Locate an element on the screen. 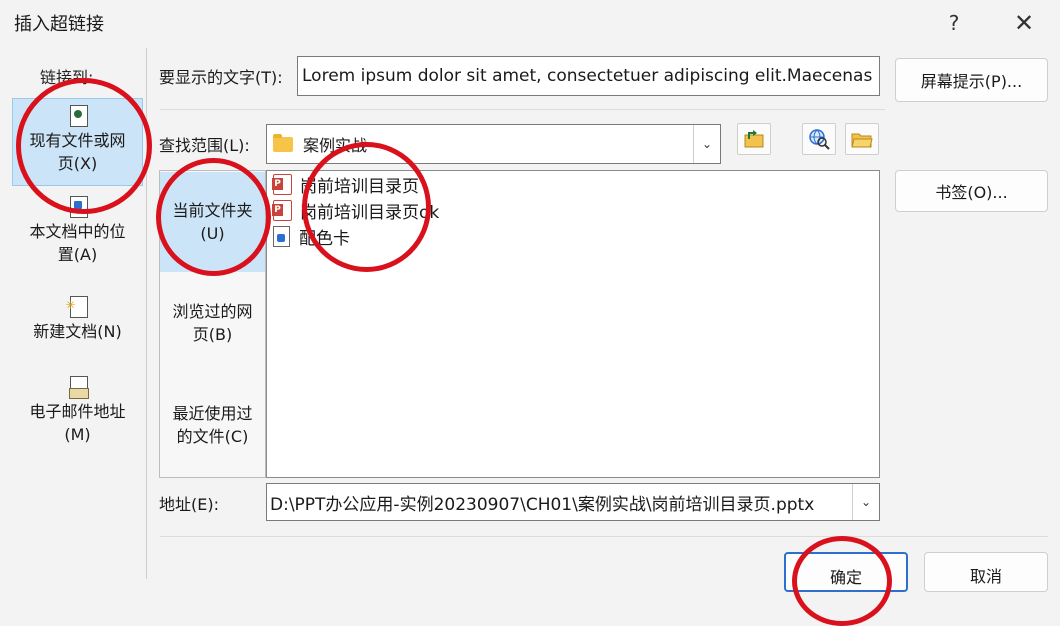 The height and width of the screenshot is (626, 1060). cancel-button: 取消 is located at coordinates (986, 572).